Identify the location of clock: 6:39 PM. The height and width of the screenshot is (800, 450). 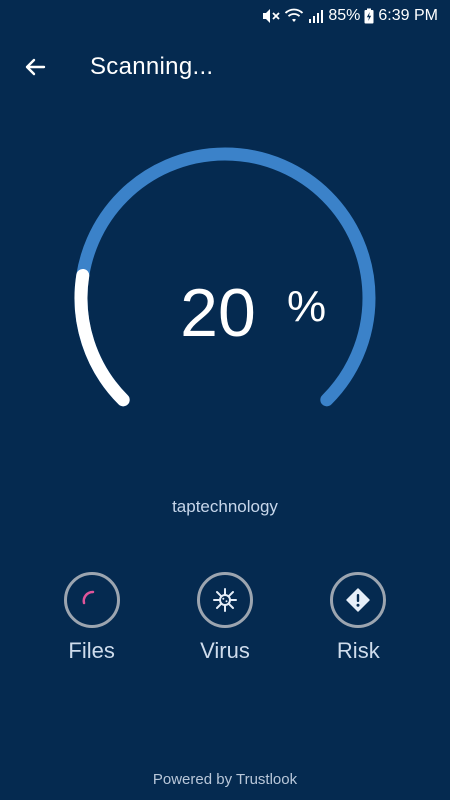
(408, 15).